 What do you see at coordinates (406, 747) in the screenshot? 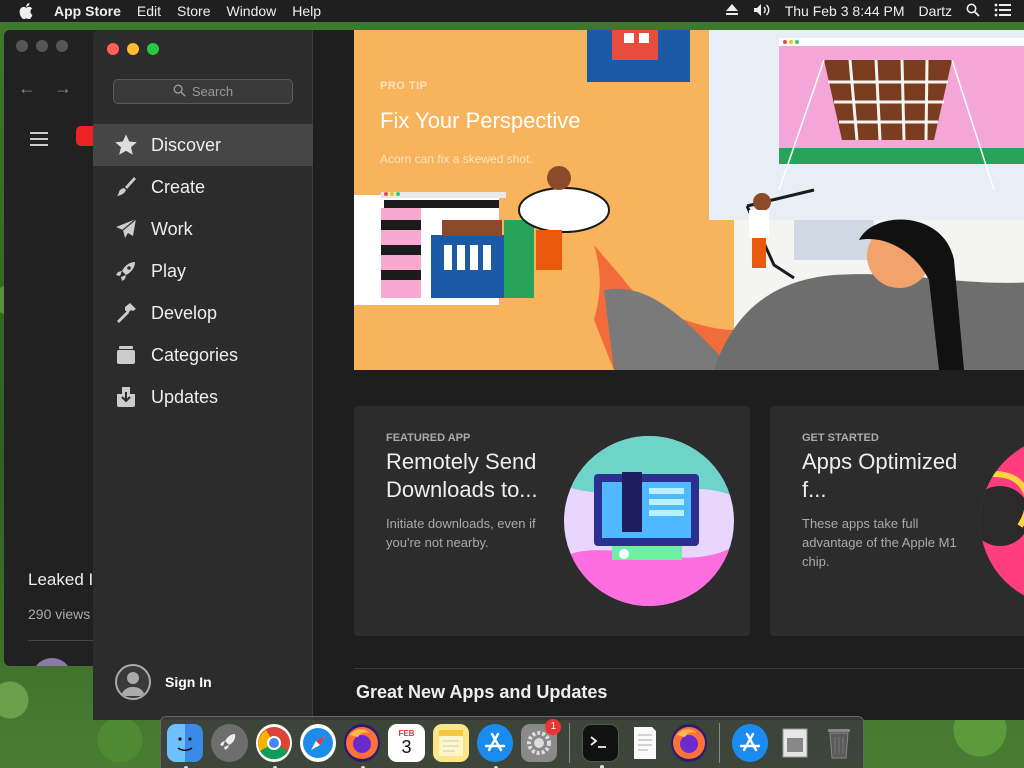
I see `calendar-day: 3` at bounding box center [406, 747].